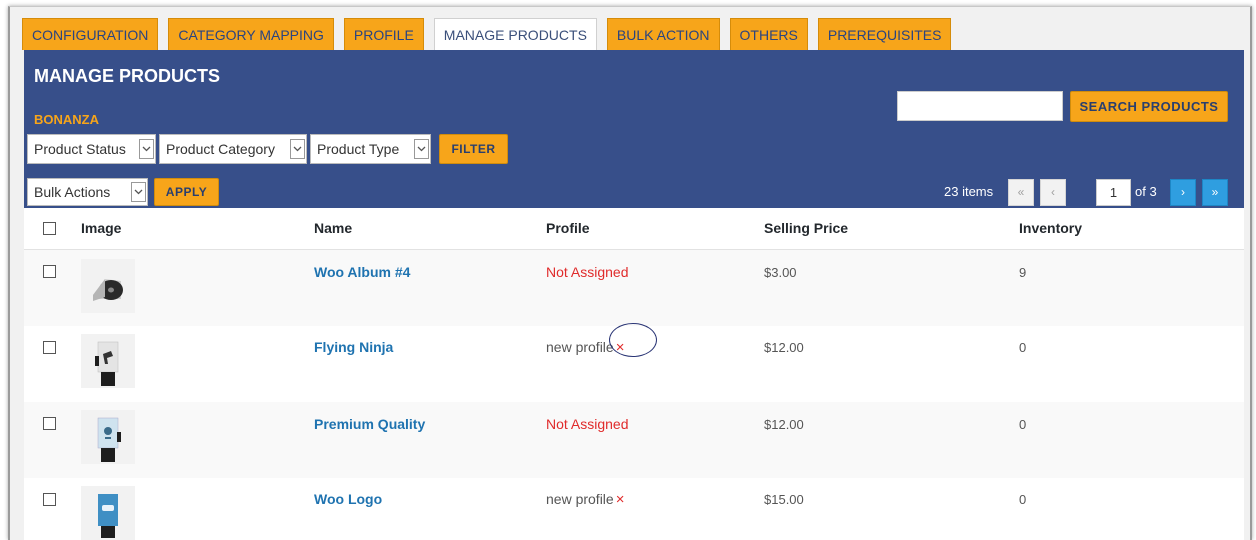 The image size is (1256, 540). Describe the element at coordinates (884, 34) in the screenshot. I see `tab-prerequisites: PREREQUISITES` at that location.